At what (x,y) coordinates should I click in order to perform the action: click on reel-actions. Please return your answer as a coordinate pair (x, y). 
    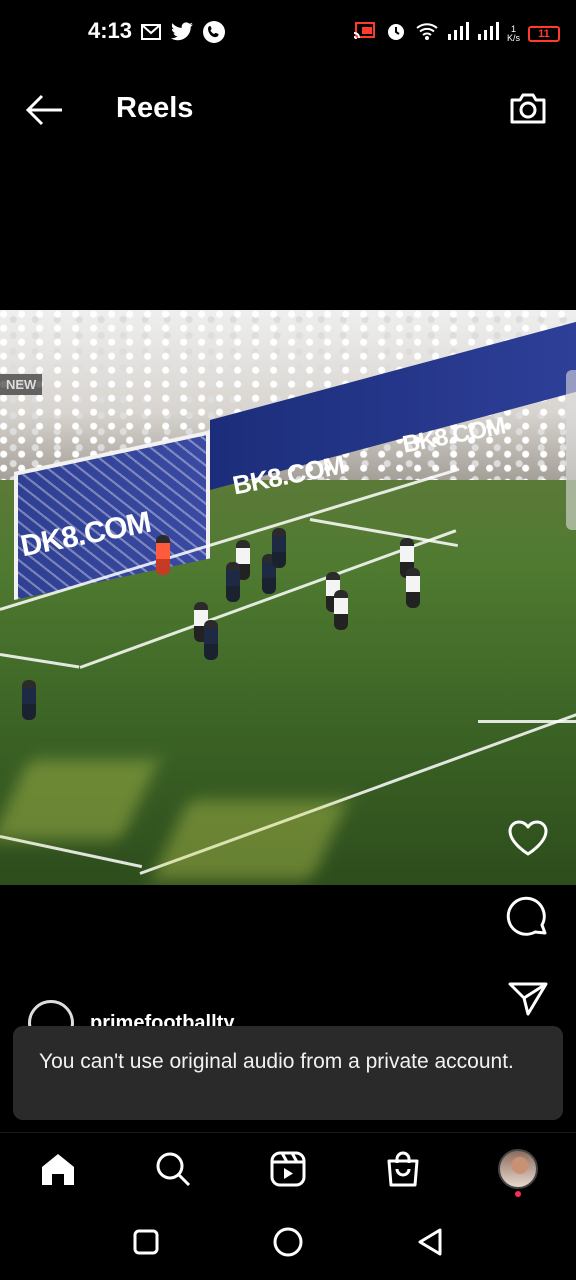
    Looking at the image, I should click on (528, 934).